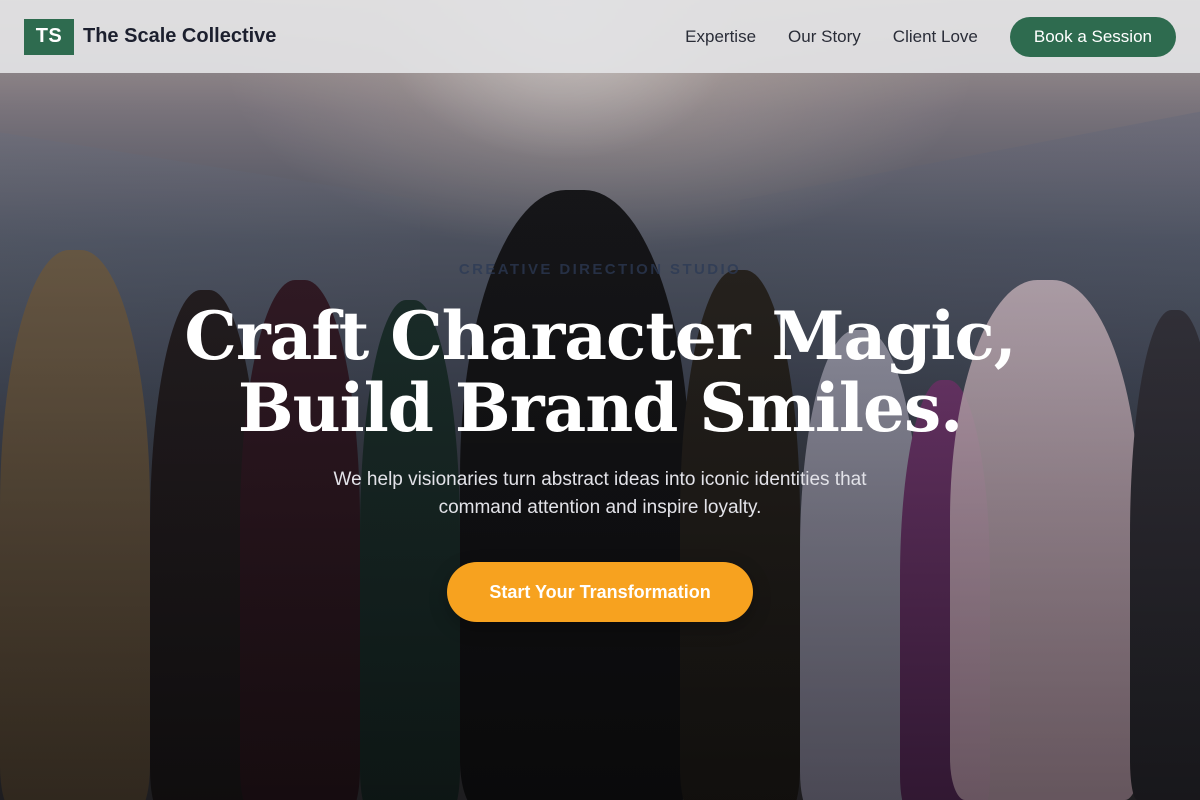  What do you see at coordinates (600, 592) in the screenshot?
I see `start-transformation-button: Start Your Transformation` at bounding box center [600, 592].